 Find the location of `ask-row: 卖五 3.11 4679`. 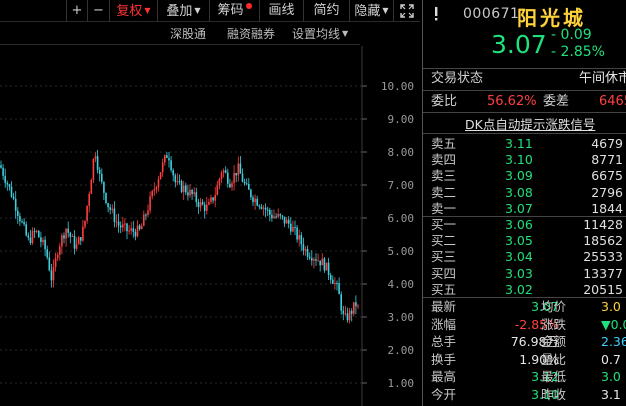

ask-row: 卖五 3.11 4679 is located at coordinates (528, 144).